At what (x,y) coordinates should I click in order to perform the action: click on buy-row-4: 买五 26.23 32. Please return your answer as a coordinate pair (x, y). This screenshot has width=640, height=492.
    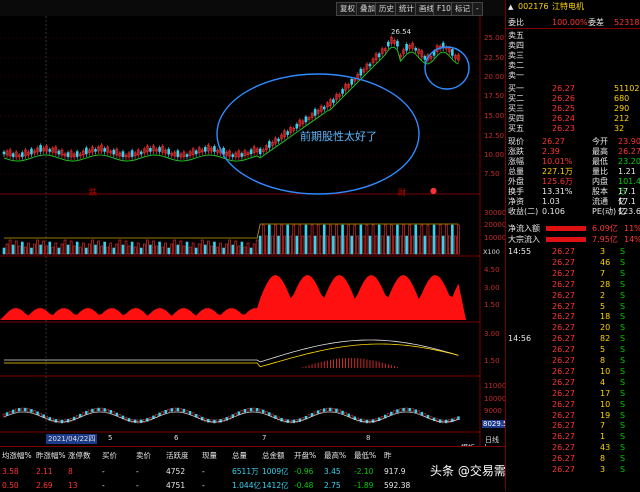
    Looking at the image, I should click on (573, 129).